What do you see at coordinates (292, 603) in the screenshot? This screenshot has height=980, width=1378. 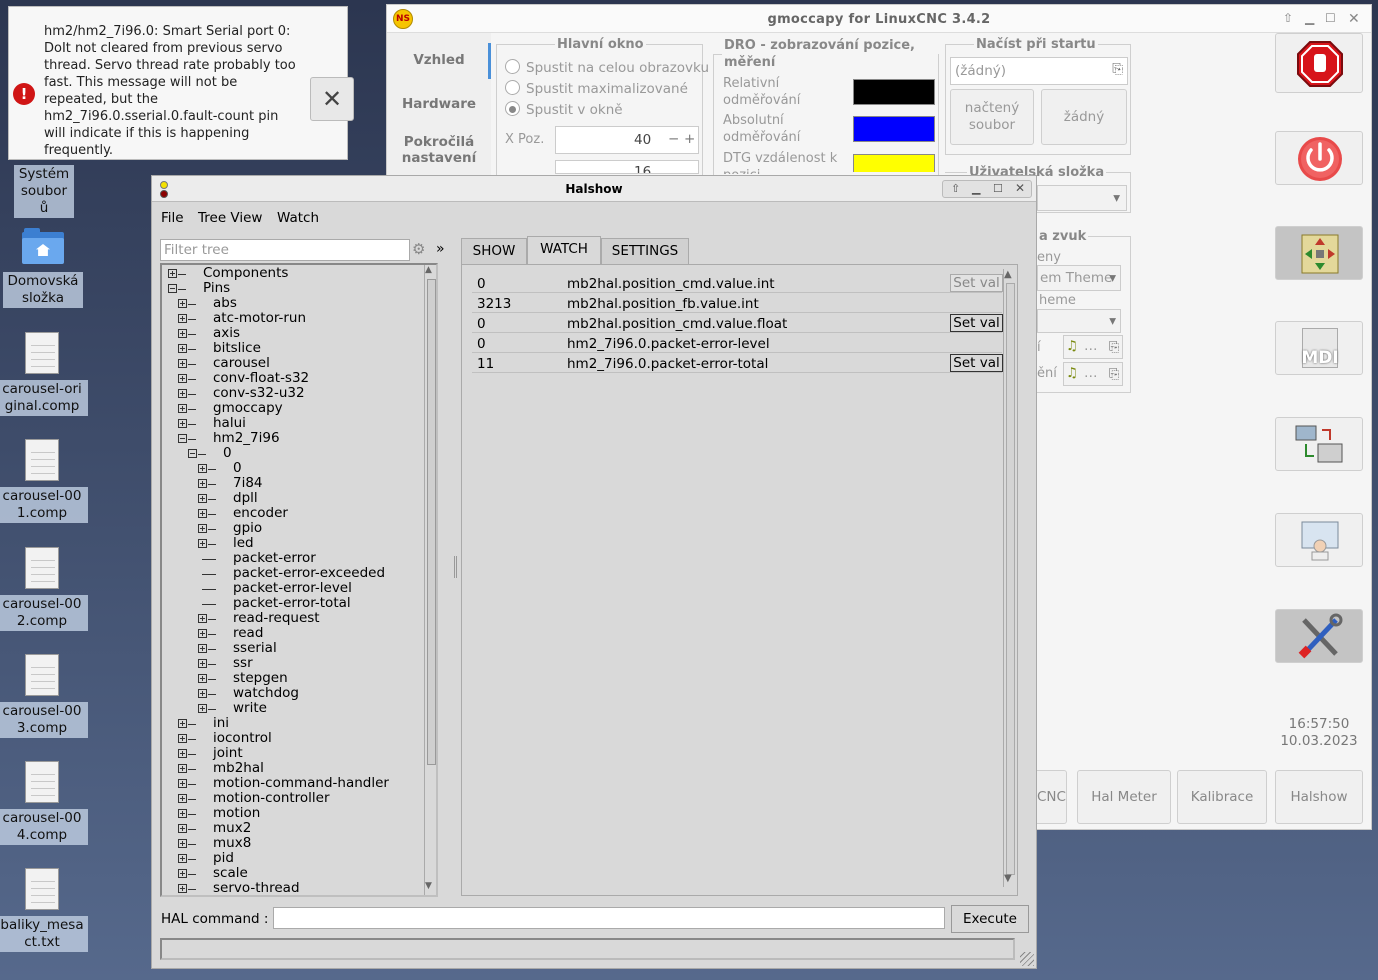 I see `tree-item: packet-error-total` at bounding box center [292, 603].